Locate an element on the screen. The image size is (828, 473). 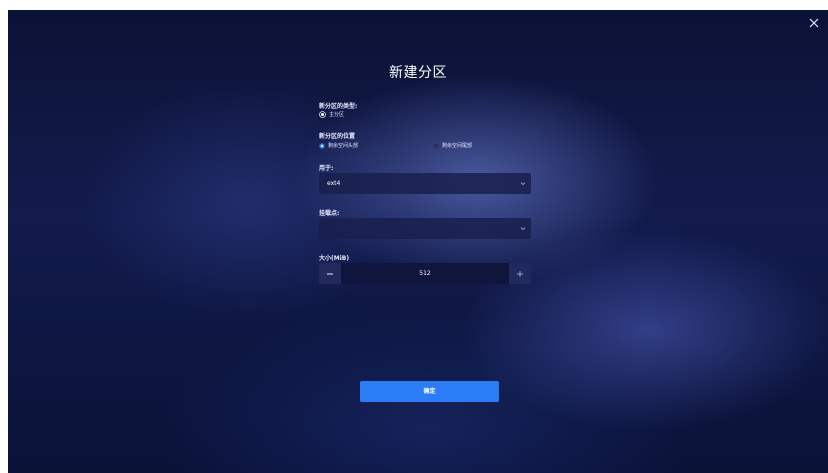
size-label: 大小(MiB) is located at coordinates (334, 258).